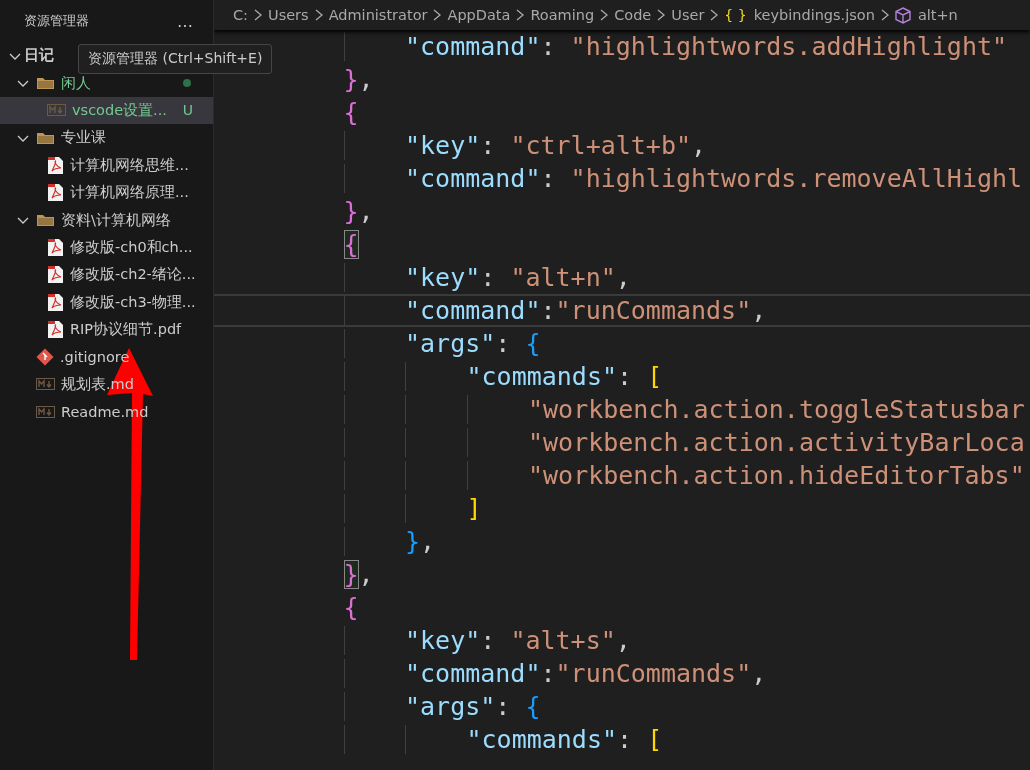 This screenshot has width=1030, height=770. I want to click on json-string: "workbench.action.hideEditorTabs", so click(776, 475).